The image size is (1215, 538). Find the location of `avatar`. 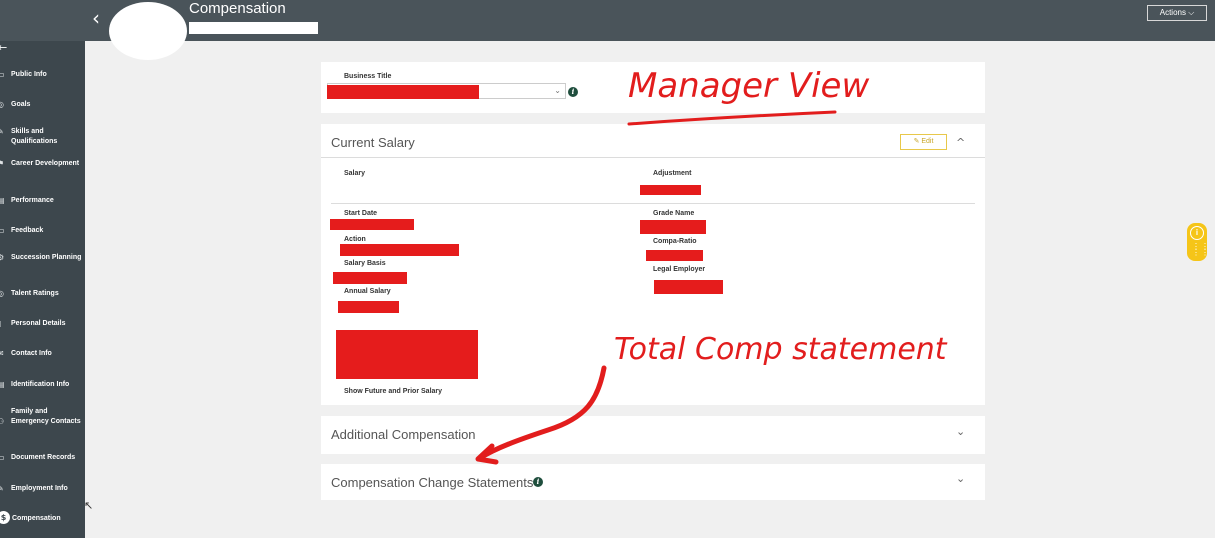

avatar is located at coordinates (148, 31).